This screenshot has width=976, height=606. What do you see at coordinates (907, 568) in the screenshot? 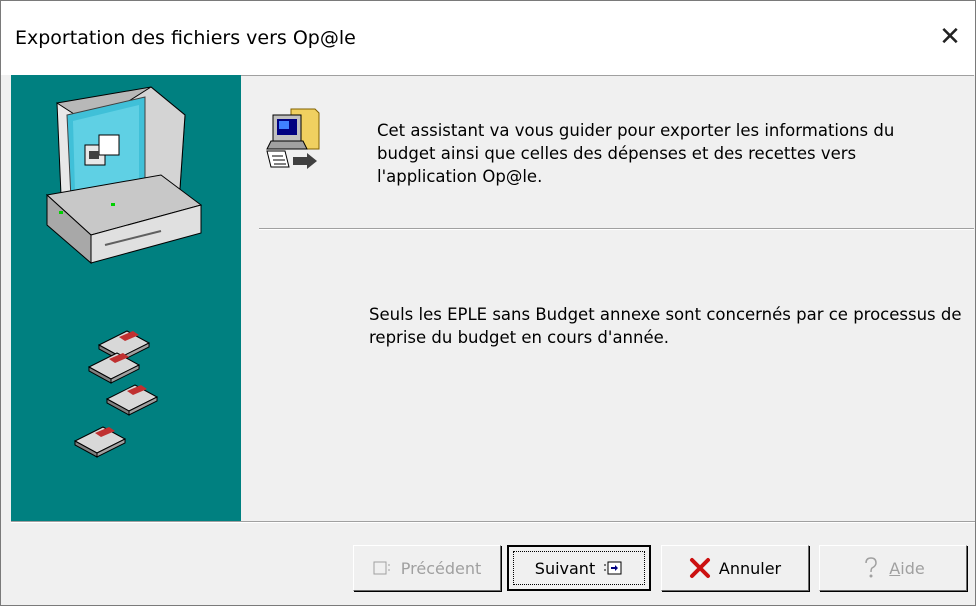
I see `help-button-label: Aide` at bounding box center [907, 568].